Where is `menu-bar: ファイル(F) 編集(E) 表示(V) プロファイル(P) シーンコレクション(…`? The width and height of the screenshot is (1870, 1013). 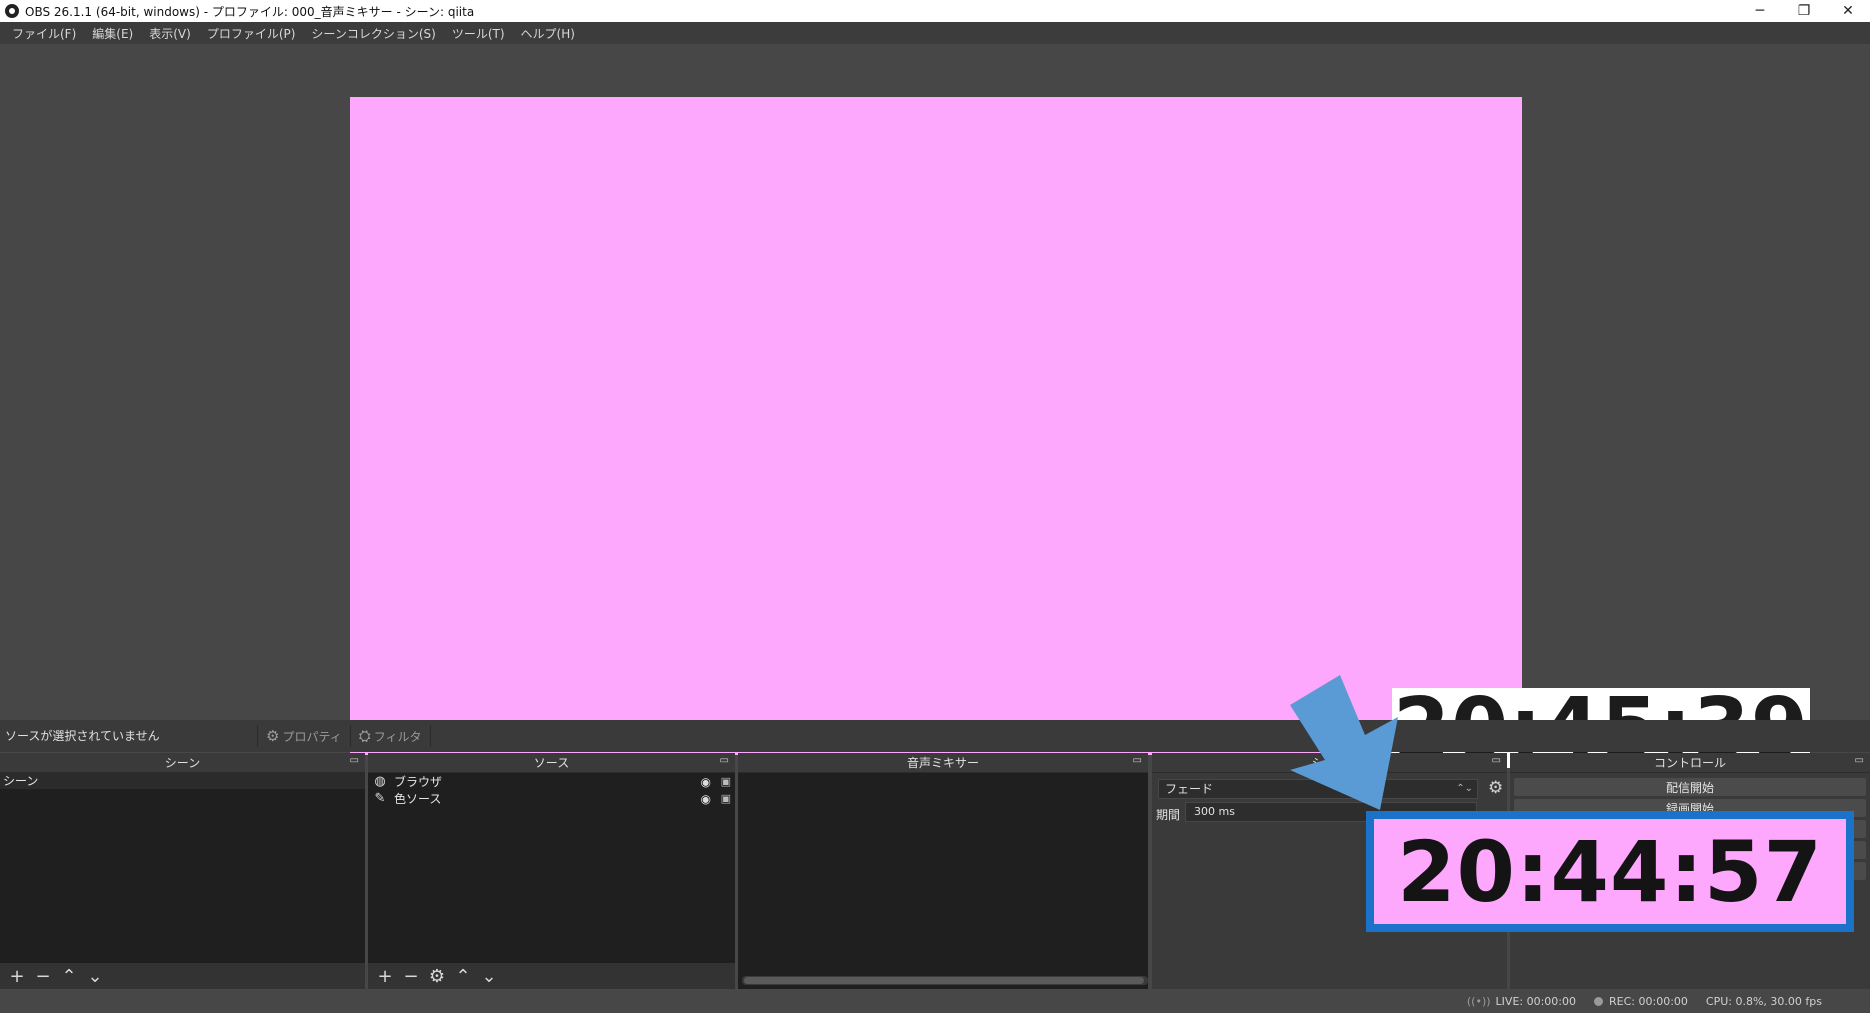 menu-bar: ファイル(F) 編集(E) 表示(V) プロファイル(P) シーンコレクション(… is located at coordinates (935, 33).